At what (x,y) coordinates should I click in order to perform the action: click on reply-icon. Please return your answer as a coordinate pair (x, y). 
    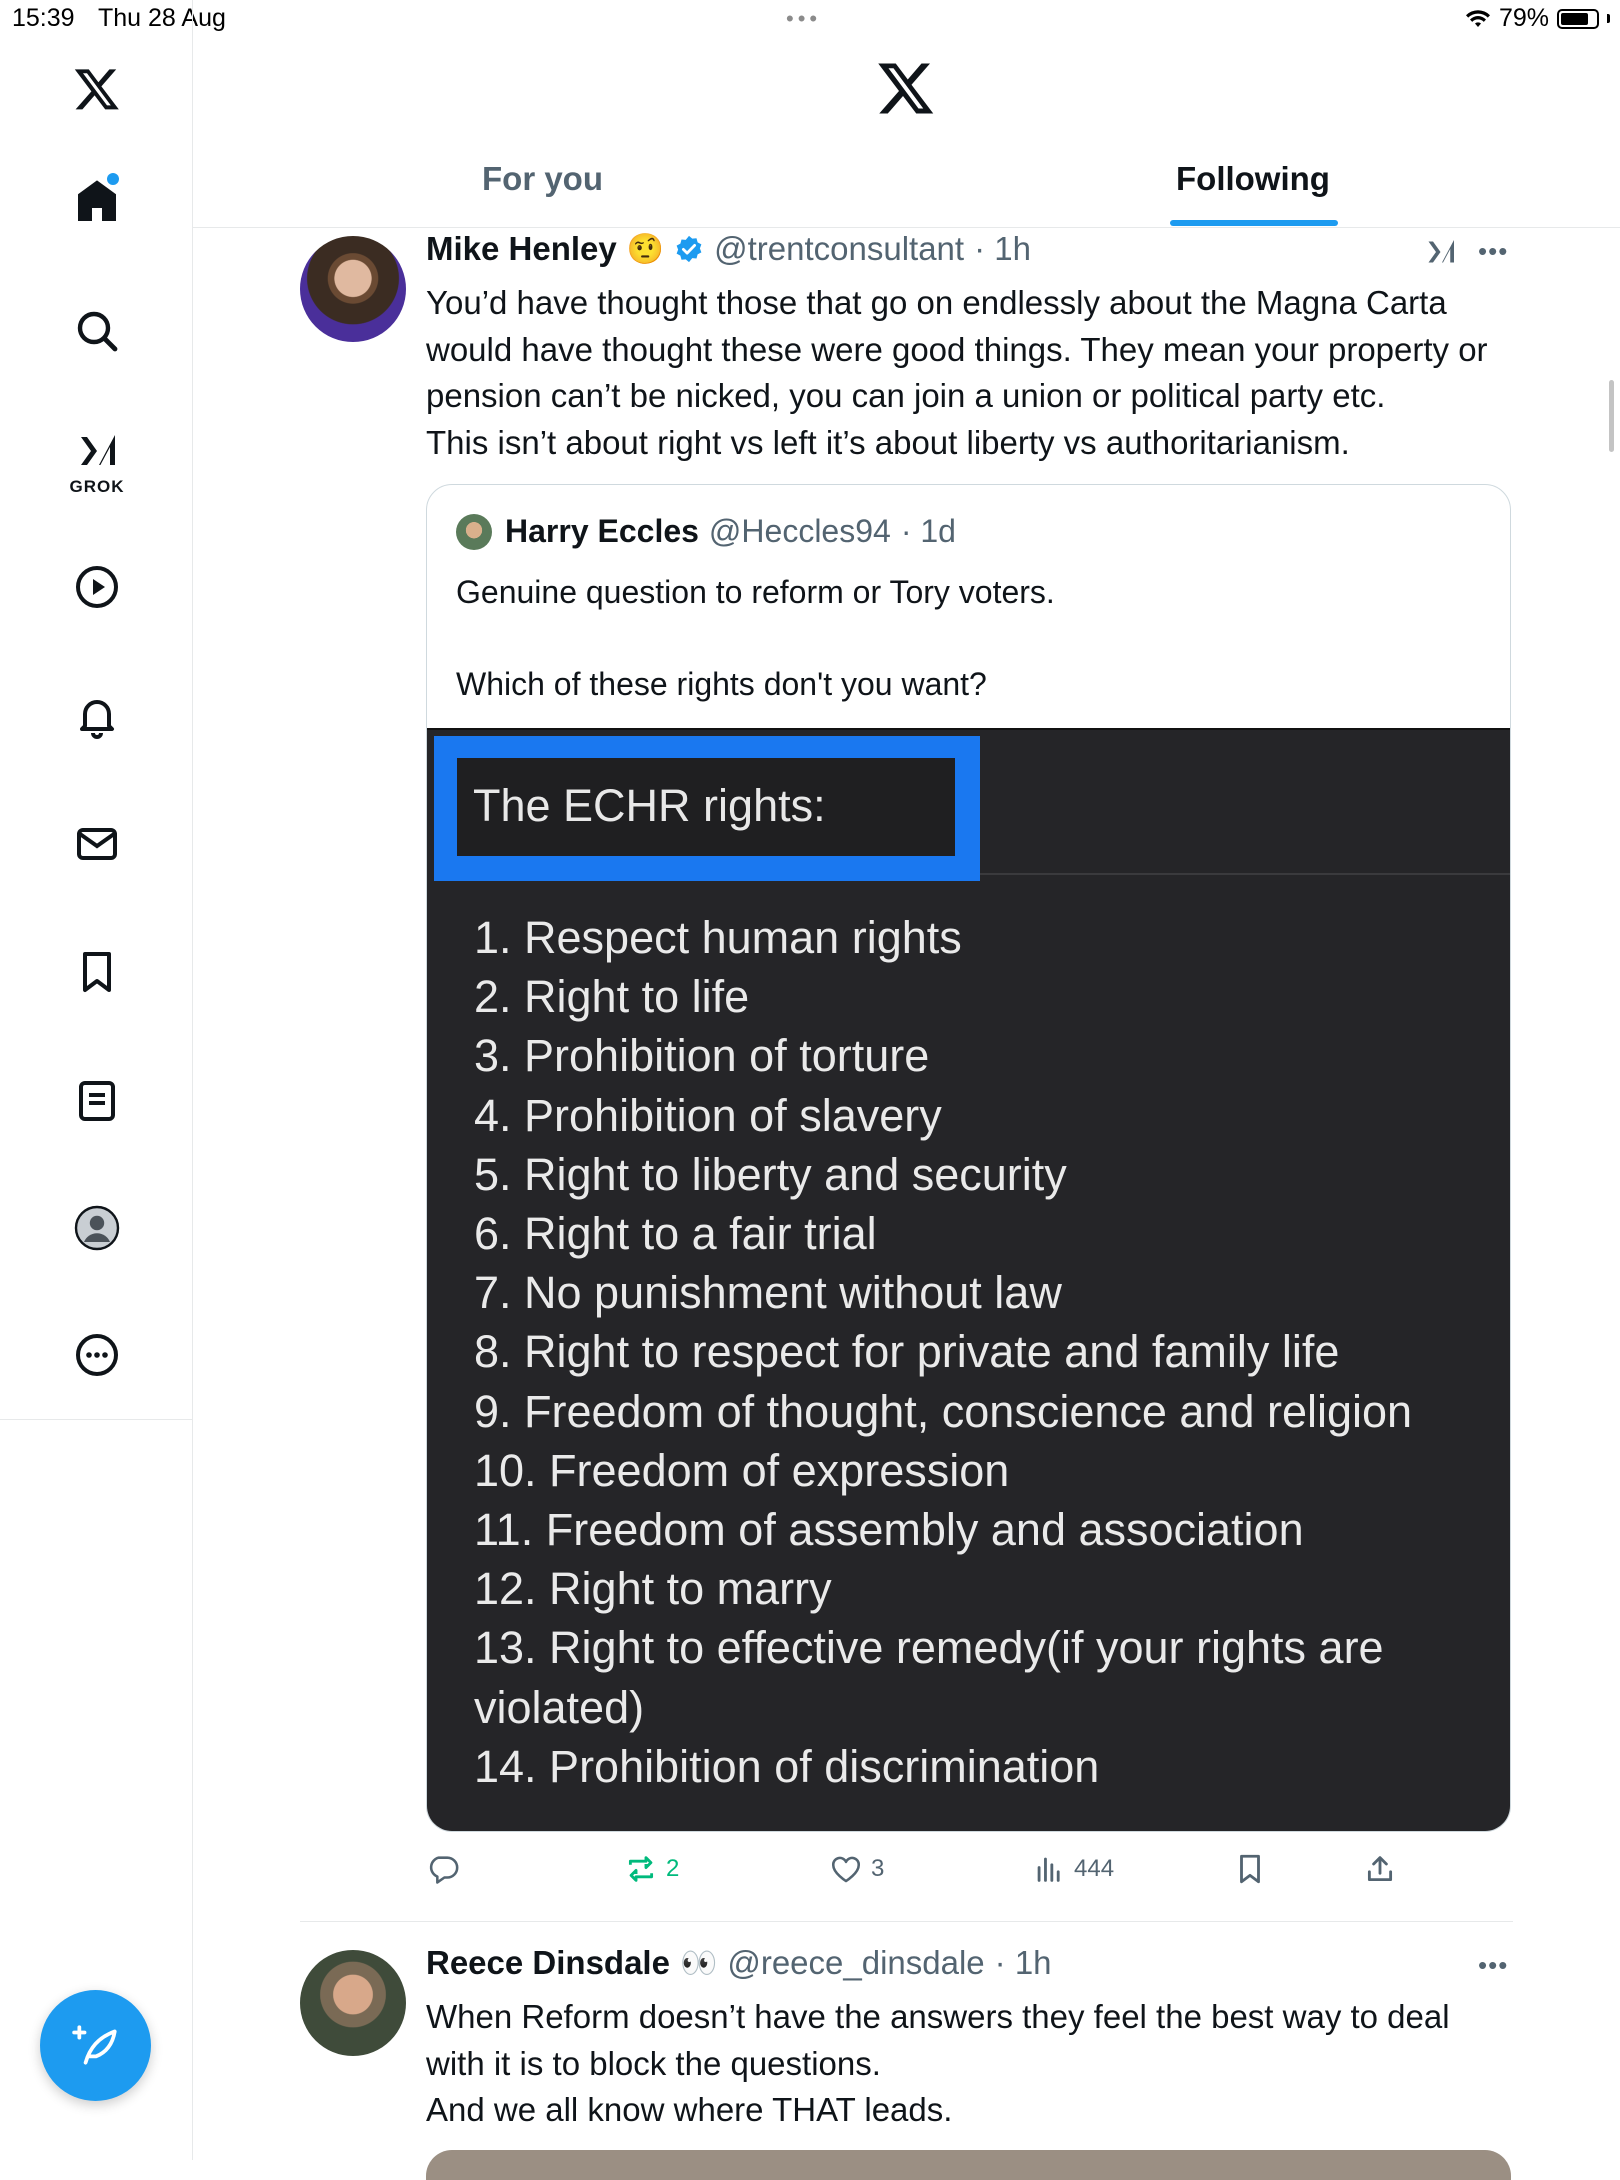
    Looking at the image, I should click on (444, 1870).